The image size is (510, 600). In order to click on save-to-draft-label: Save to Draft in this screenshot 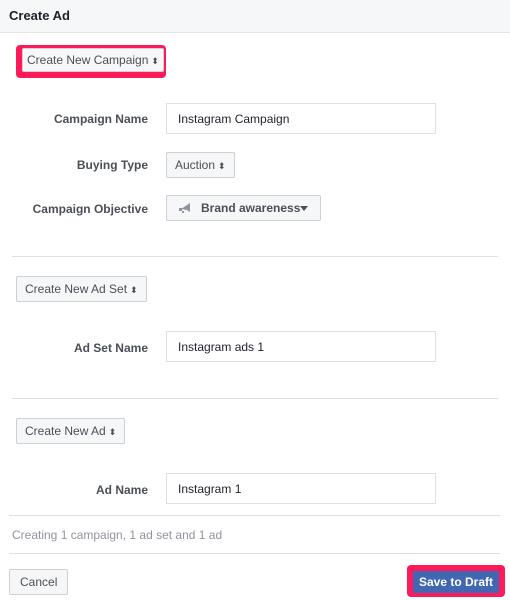, I will do `click(456, 582)`.